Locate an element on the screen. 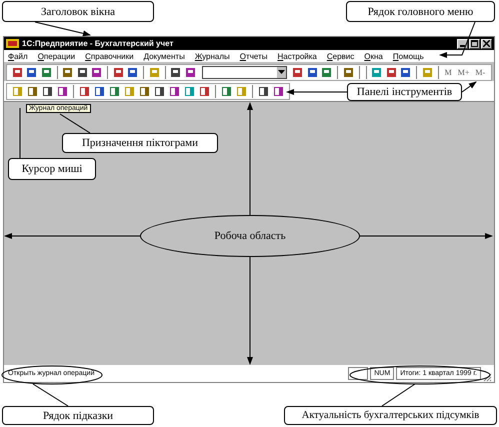 This screenshot has height=427, width=499. app-logo-icon is located at coordinates (12, 43).